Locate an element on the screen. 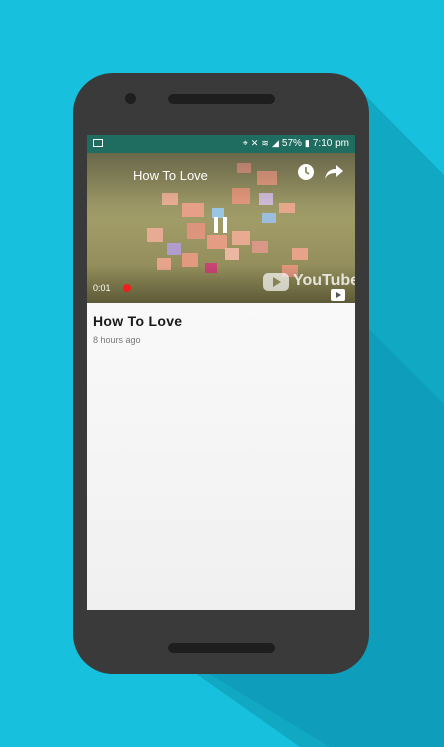 The width and height of the screenshot is (444, 747). seek-scrubber is located at coordinates (127, 288).